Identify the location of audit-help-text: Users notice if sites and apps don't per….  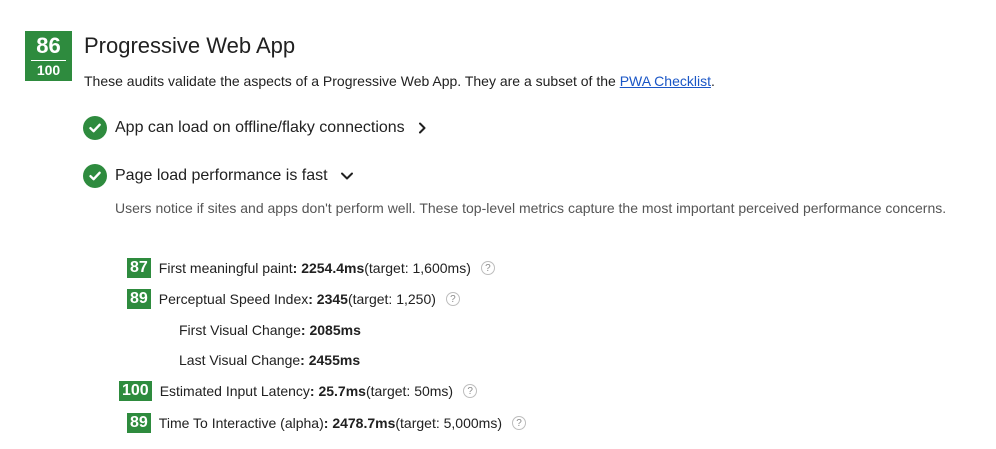
(531, 208).